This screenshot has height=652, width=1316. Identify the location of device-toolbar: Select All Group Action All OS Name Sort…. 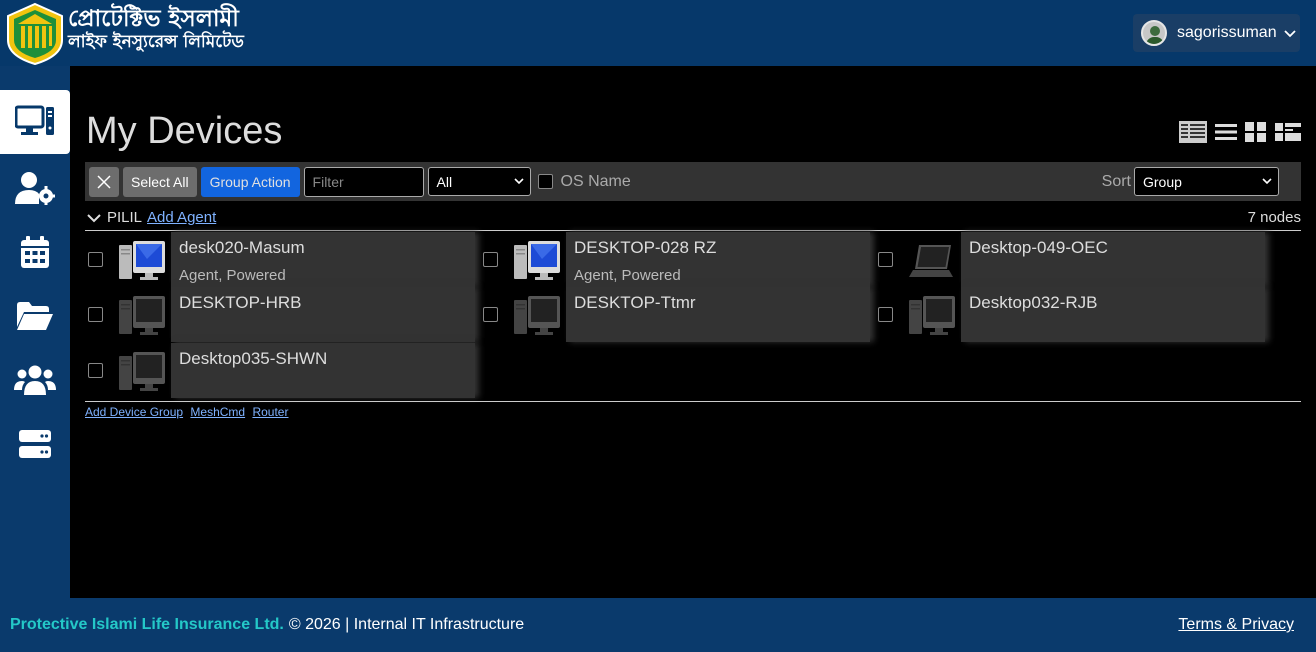
(693, 181).